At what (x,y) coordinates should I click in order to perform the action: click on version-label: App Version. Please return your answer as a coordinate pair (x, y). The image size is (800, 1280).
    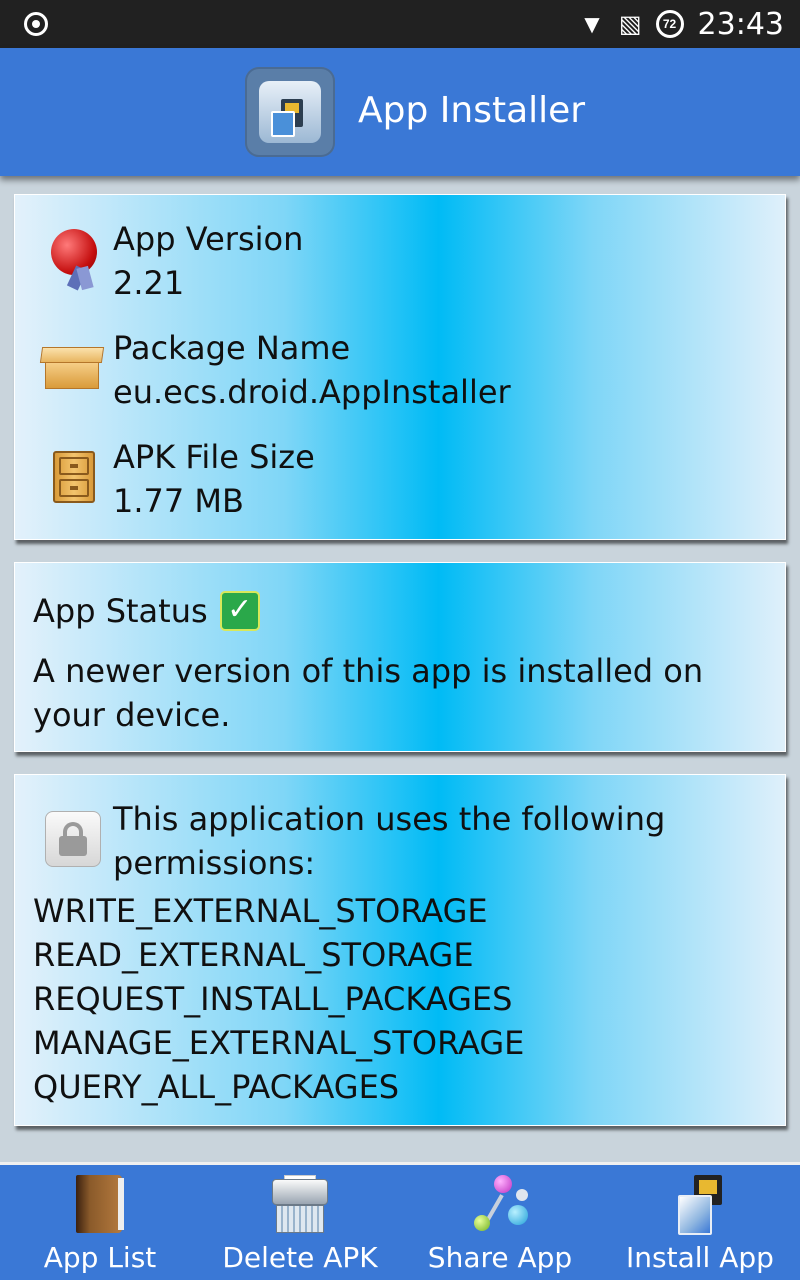
    Looking at the image, I should click on (208, 239).